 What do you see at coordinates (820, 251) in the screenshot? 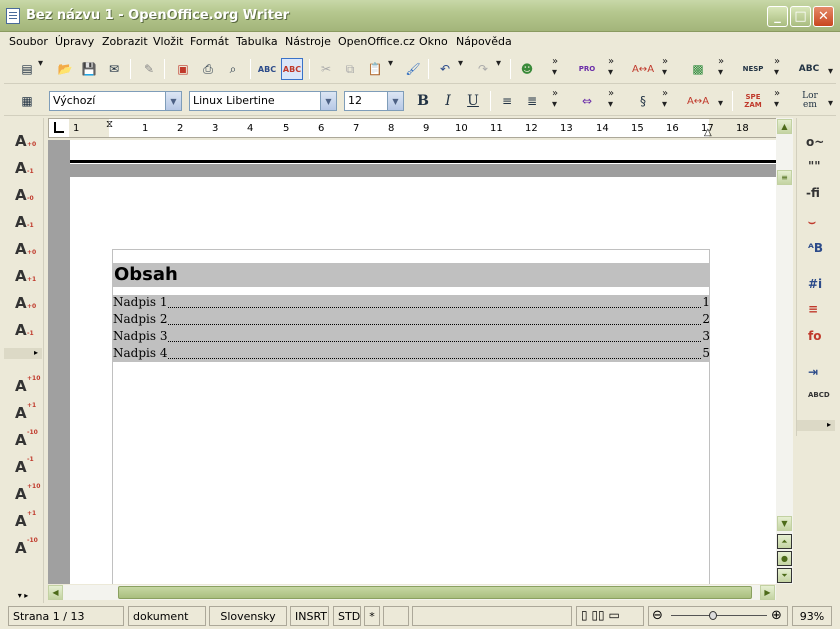
I see `small-caps-icon: ᴬB` at bounding box center [820, 251].